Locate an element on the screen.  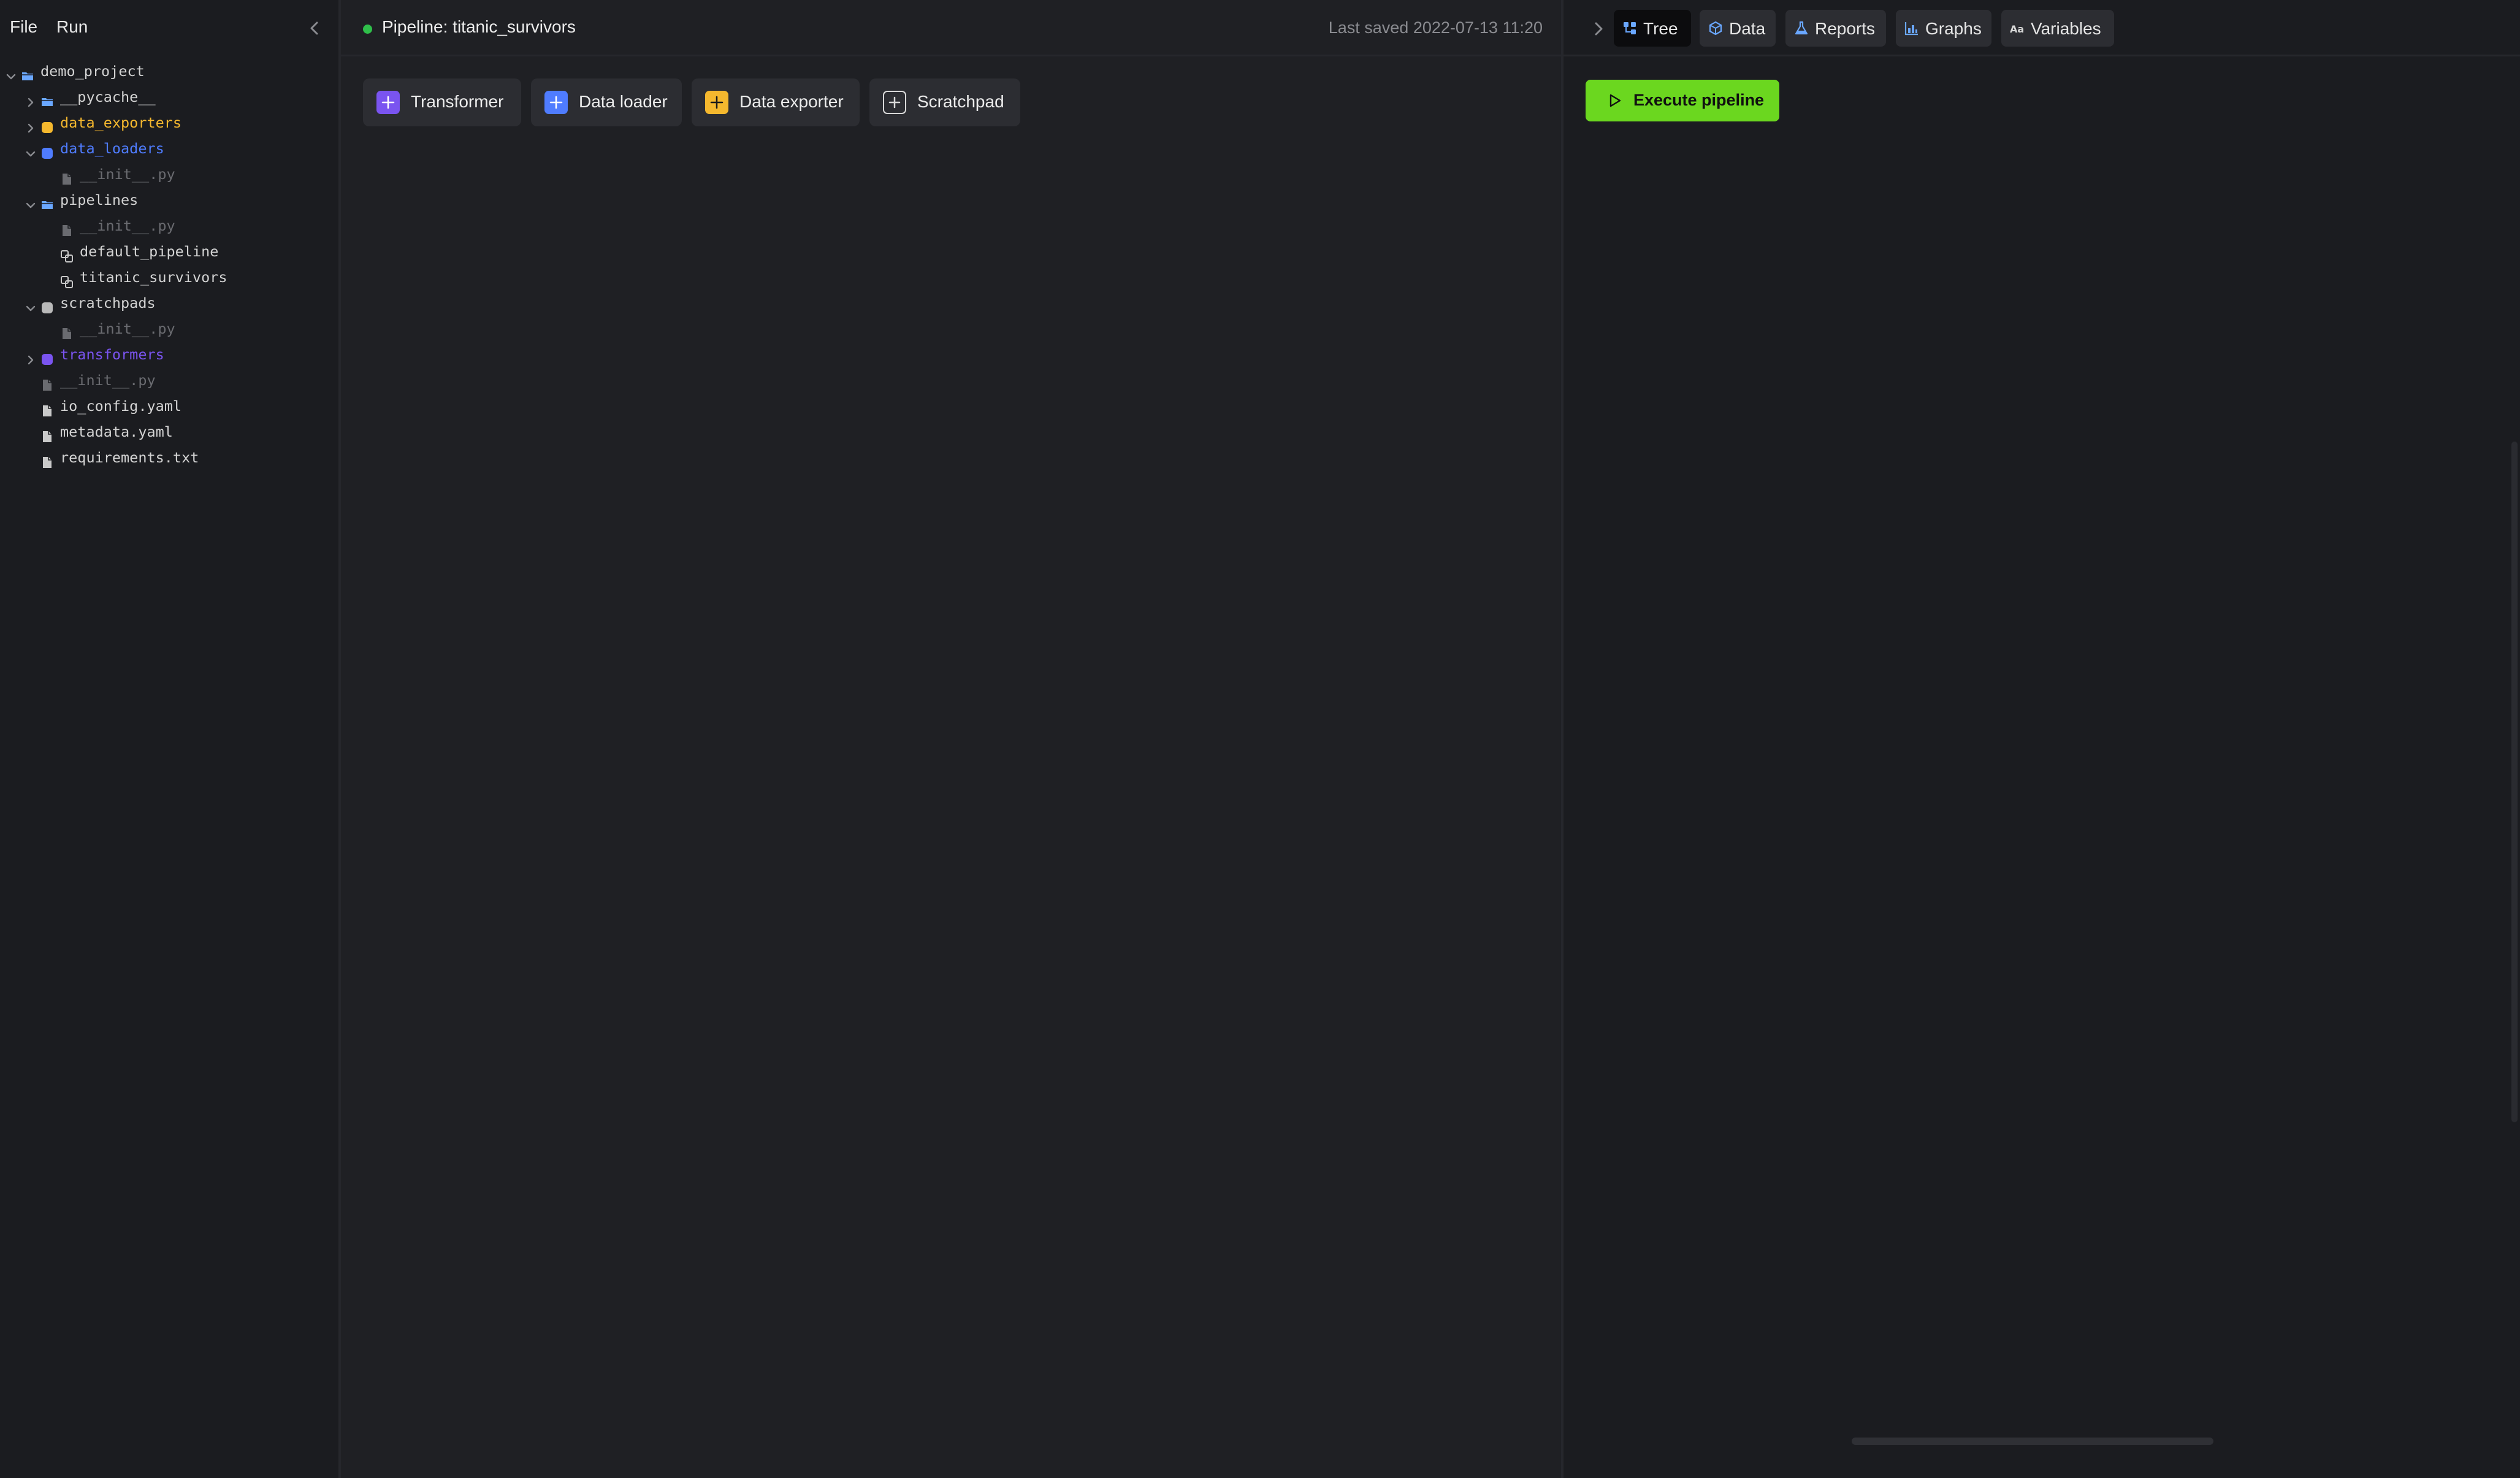
flask-icon is located at coordinates (1801, 29).